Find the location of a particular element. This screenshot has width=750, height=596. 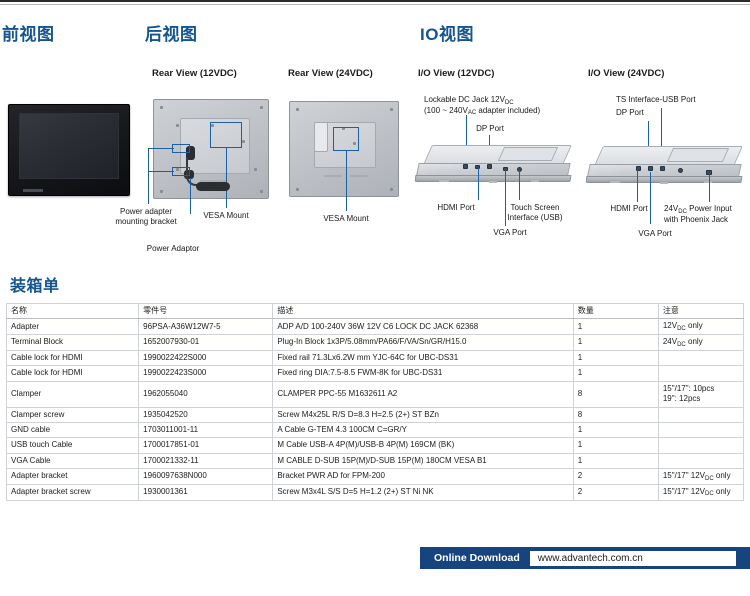

leader-line-bracket-vert is located at coordinates (148, 176).